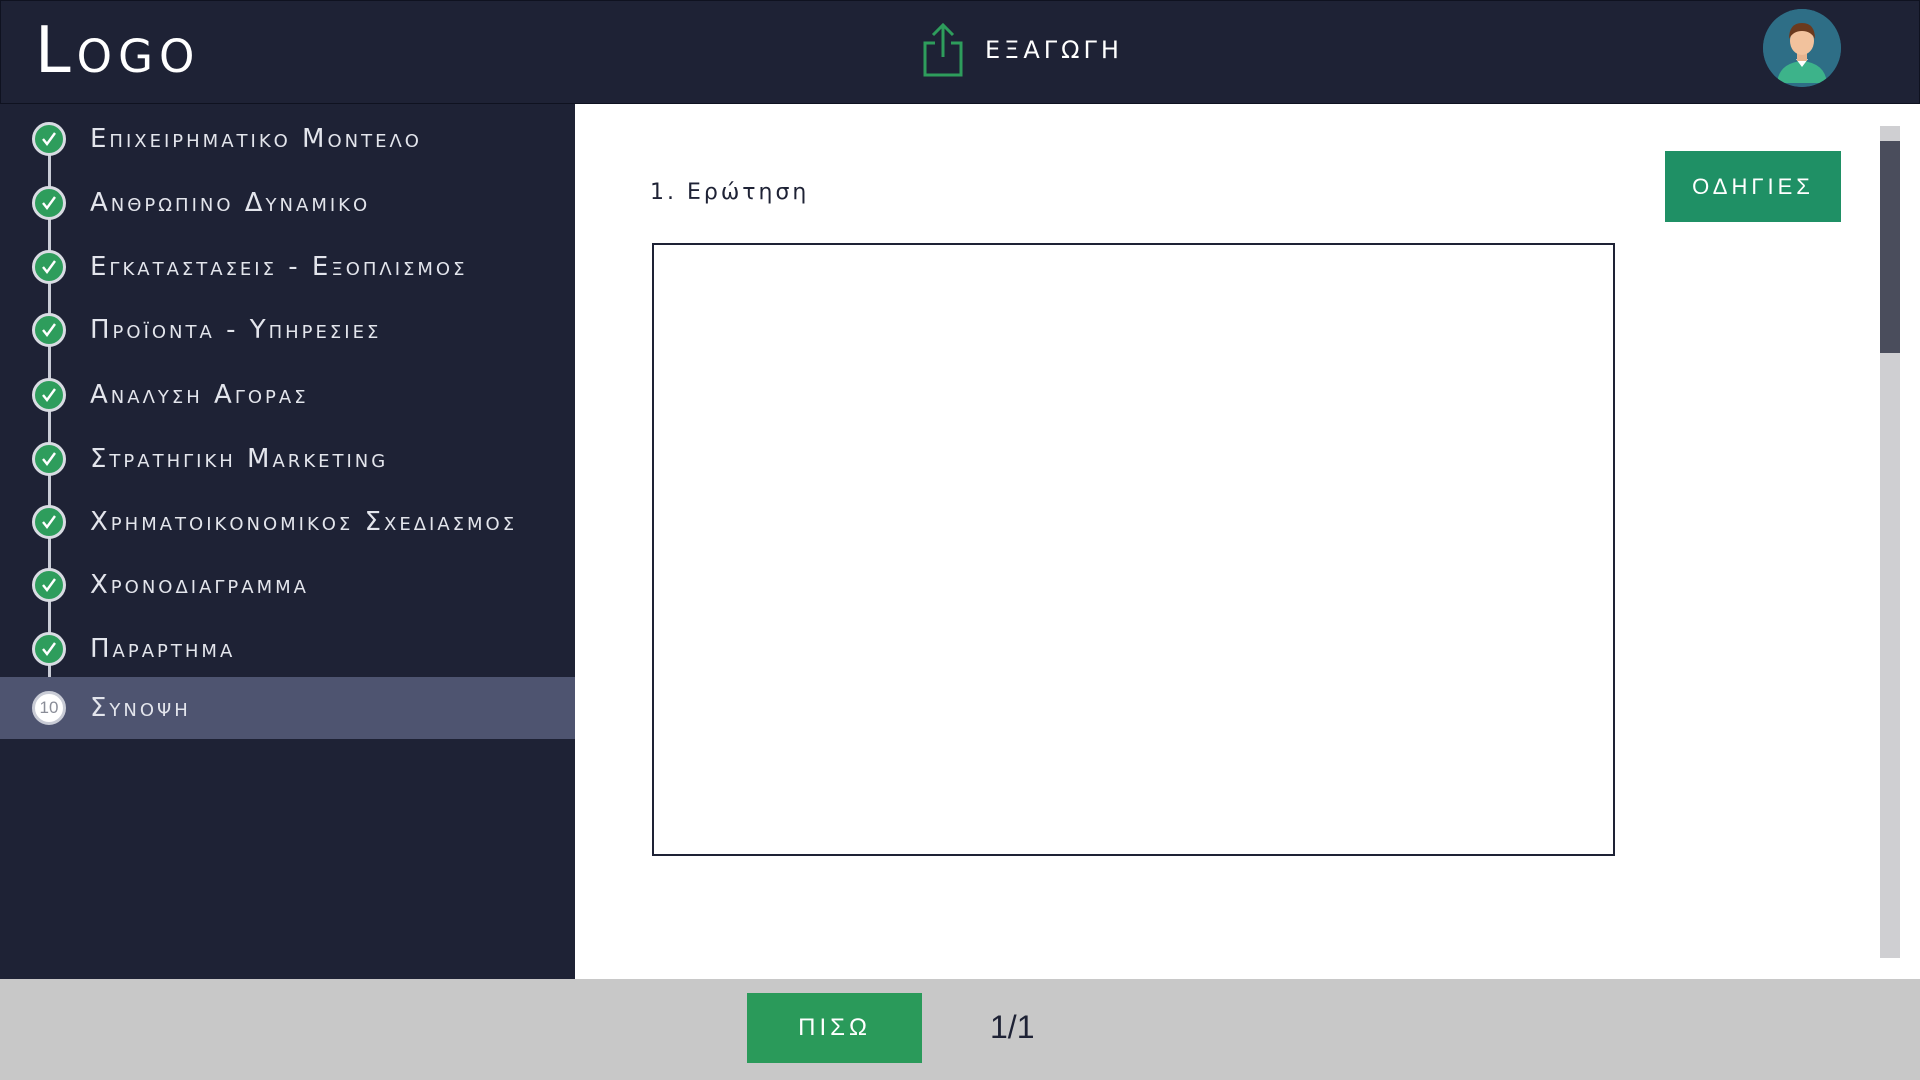 The height and width of the screenshot is (1080, 1920). I want to click on back-button: ΠΙΣΩ, so click(834, 1028).